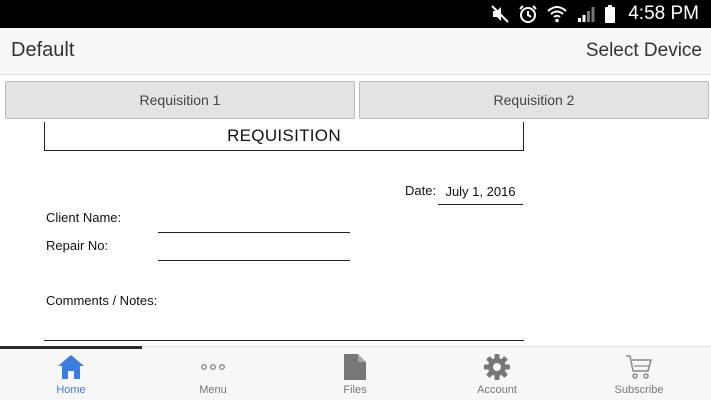 This screenshot has height=400, width=711. Describe the element at coordinates (355, 14) in the screenshot. I see `status-bar: 4:58 PM` at that location.